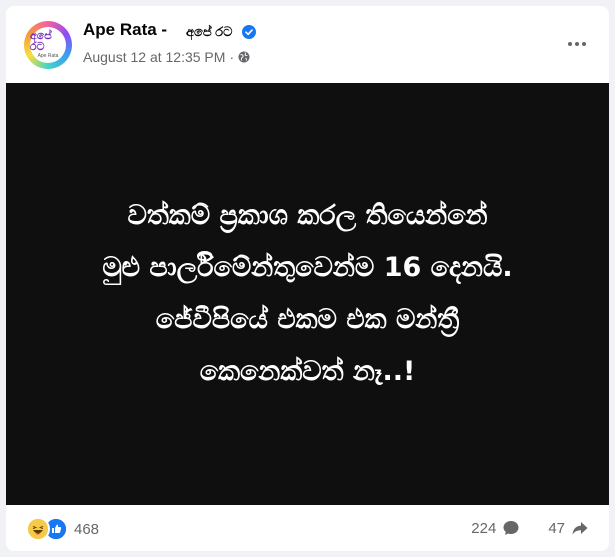 Image resolution: width=615 pixels, height=557 pixels. What do you see at coordinates (249, 32) in the screenshot?
I see `verified-badge-icon` at bounding box center [249, 32].